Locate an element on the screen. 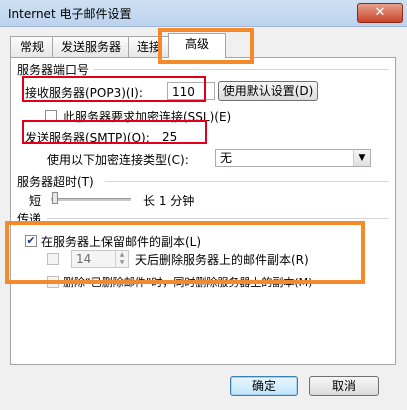 This screenshot has height=410, width=407. incoming-server-label: 接收服务器(POP3)(I): is located at coordinates (84, 93).